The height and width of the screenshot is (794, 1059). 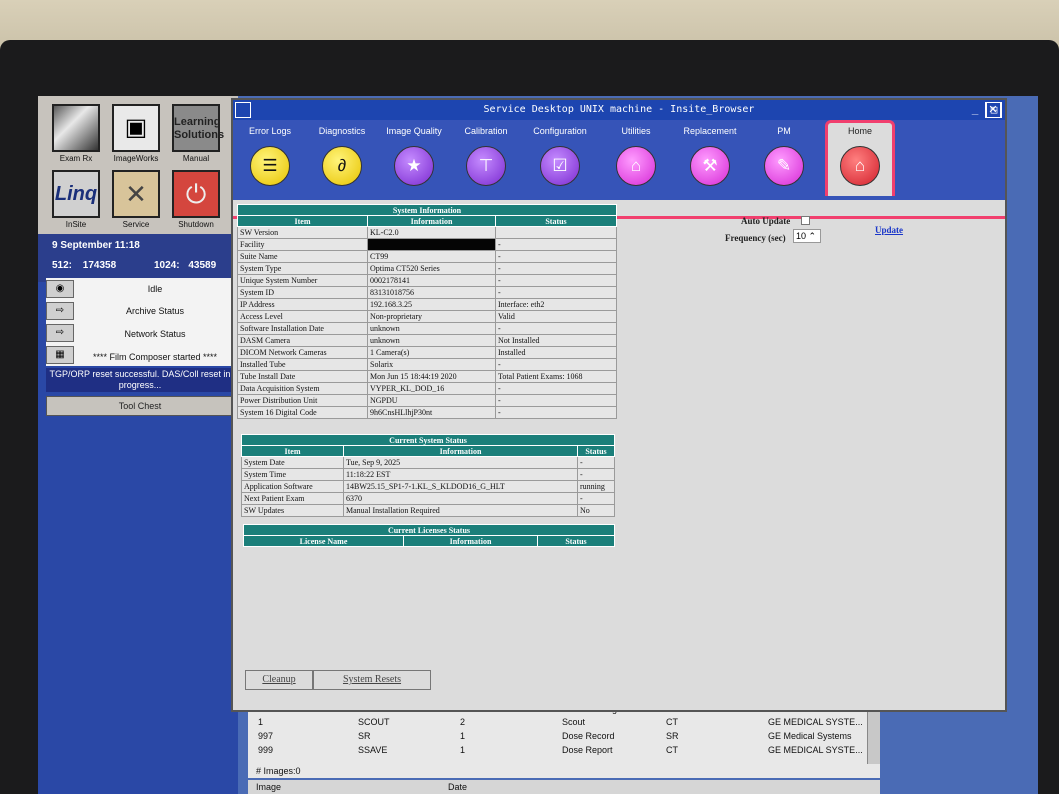 What do you see at coordinates (636, 156) in the screenshot?
I see `tab-utilities: Utilities ⌂` at bounding box center [636, 156].